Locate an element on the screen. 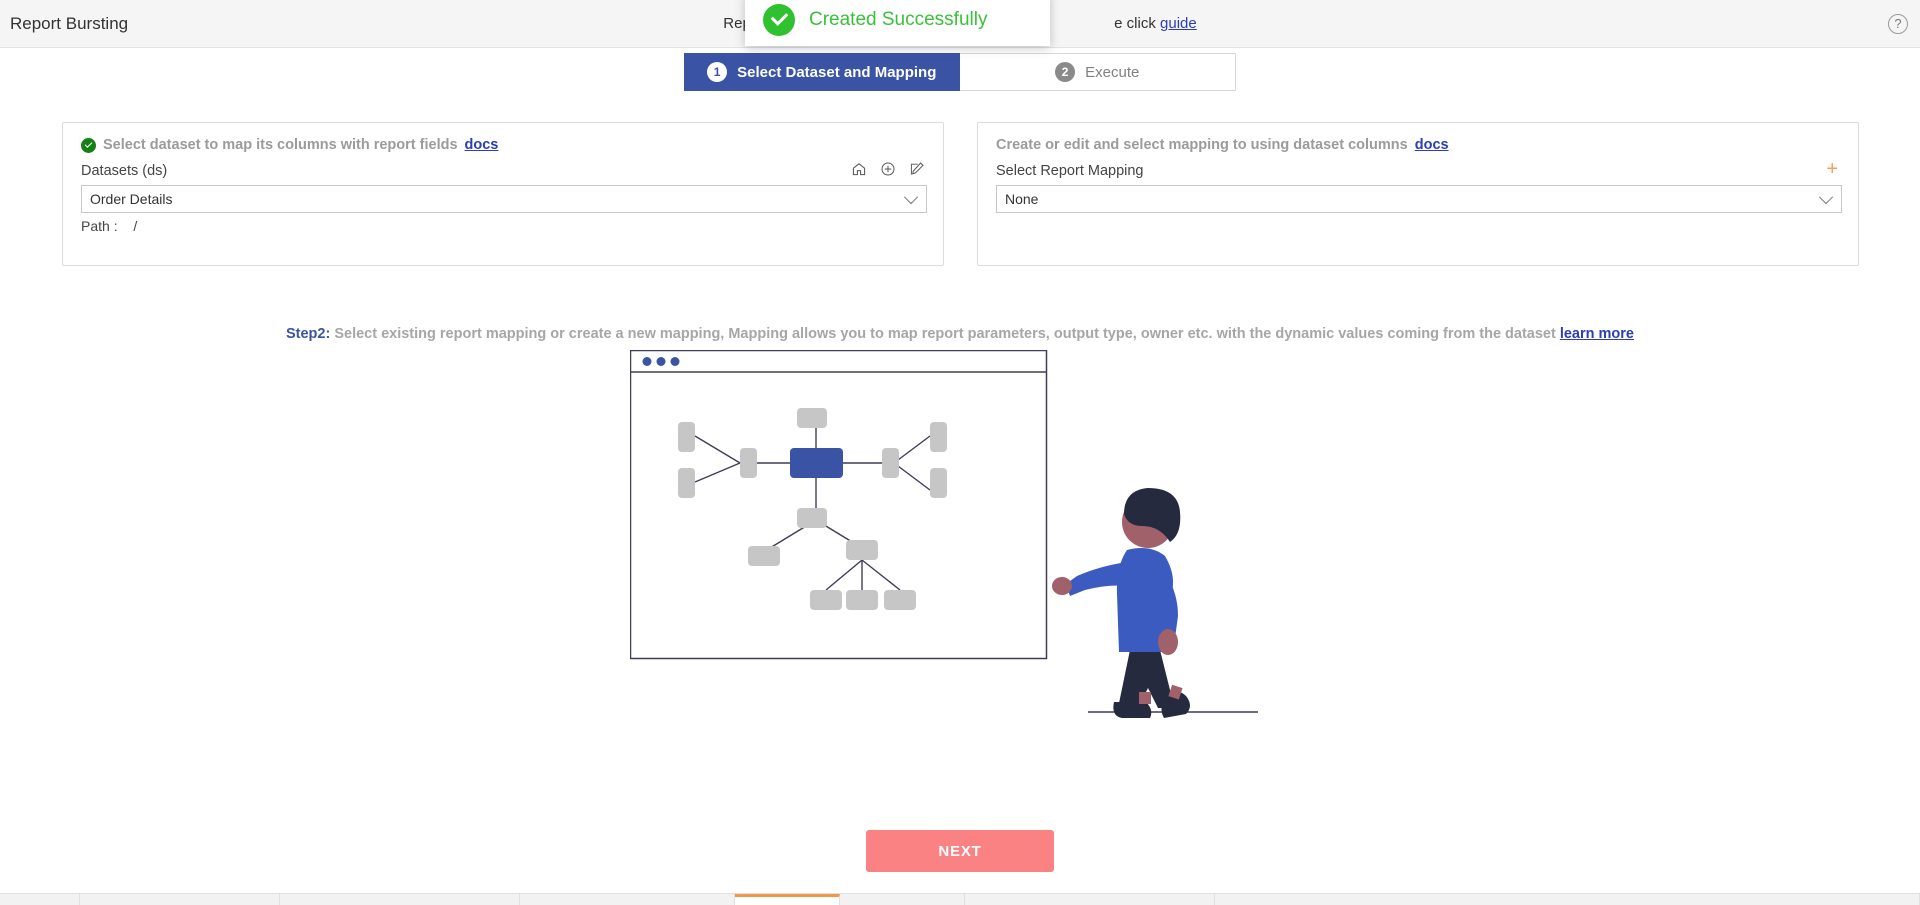 Image resolution: width=1920 pixels, height=905 pixels. step-label-2: Execute is located at coordinates (1112, 72).